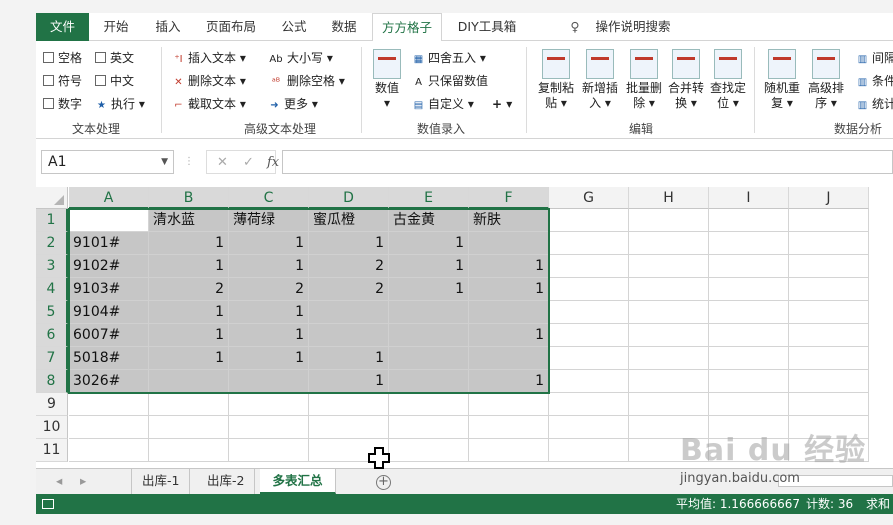  I want to click on column-header-h: H, so click(669, 198).